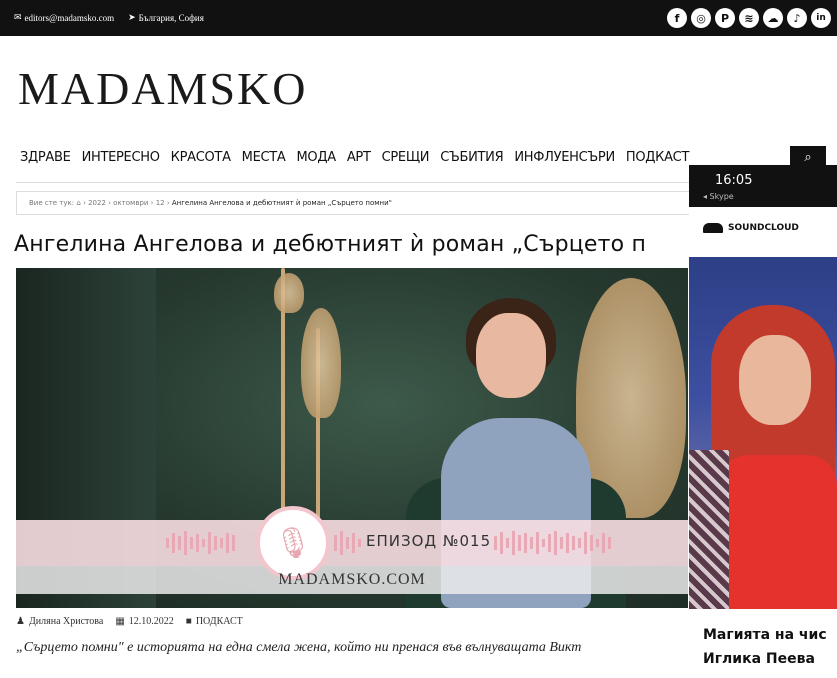 The height and width of the screenshot is (678, 837). I want to click on location-info: ➤ България, София, so click(166, 17).